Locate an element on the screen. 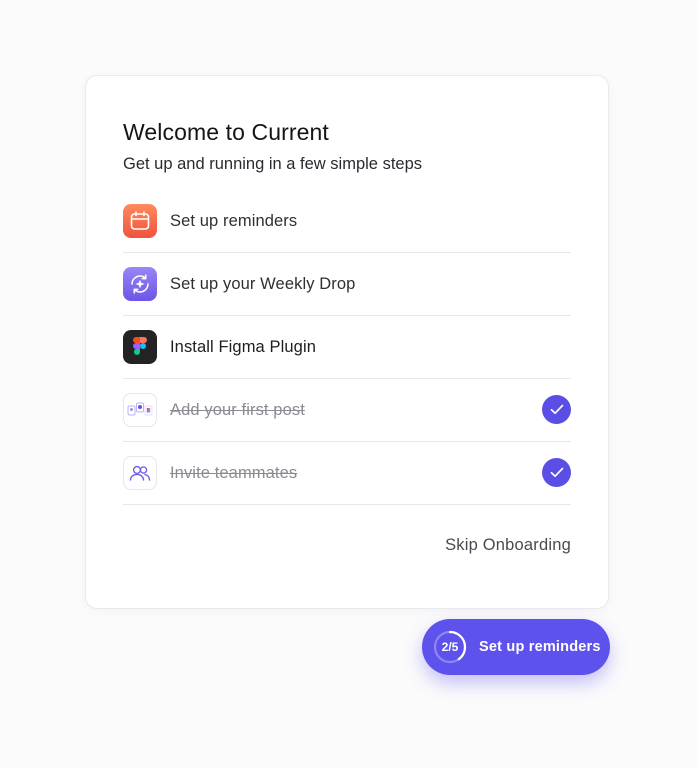 The image size is (698, 768). step-set-up-reminders: Set up reminders is located at coordinates (347, 221).